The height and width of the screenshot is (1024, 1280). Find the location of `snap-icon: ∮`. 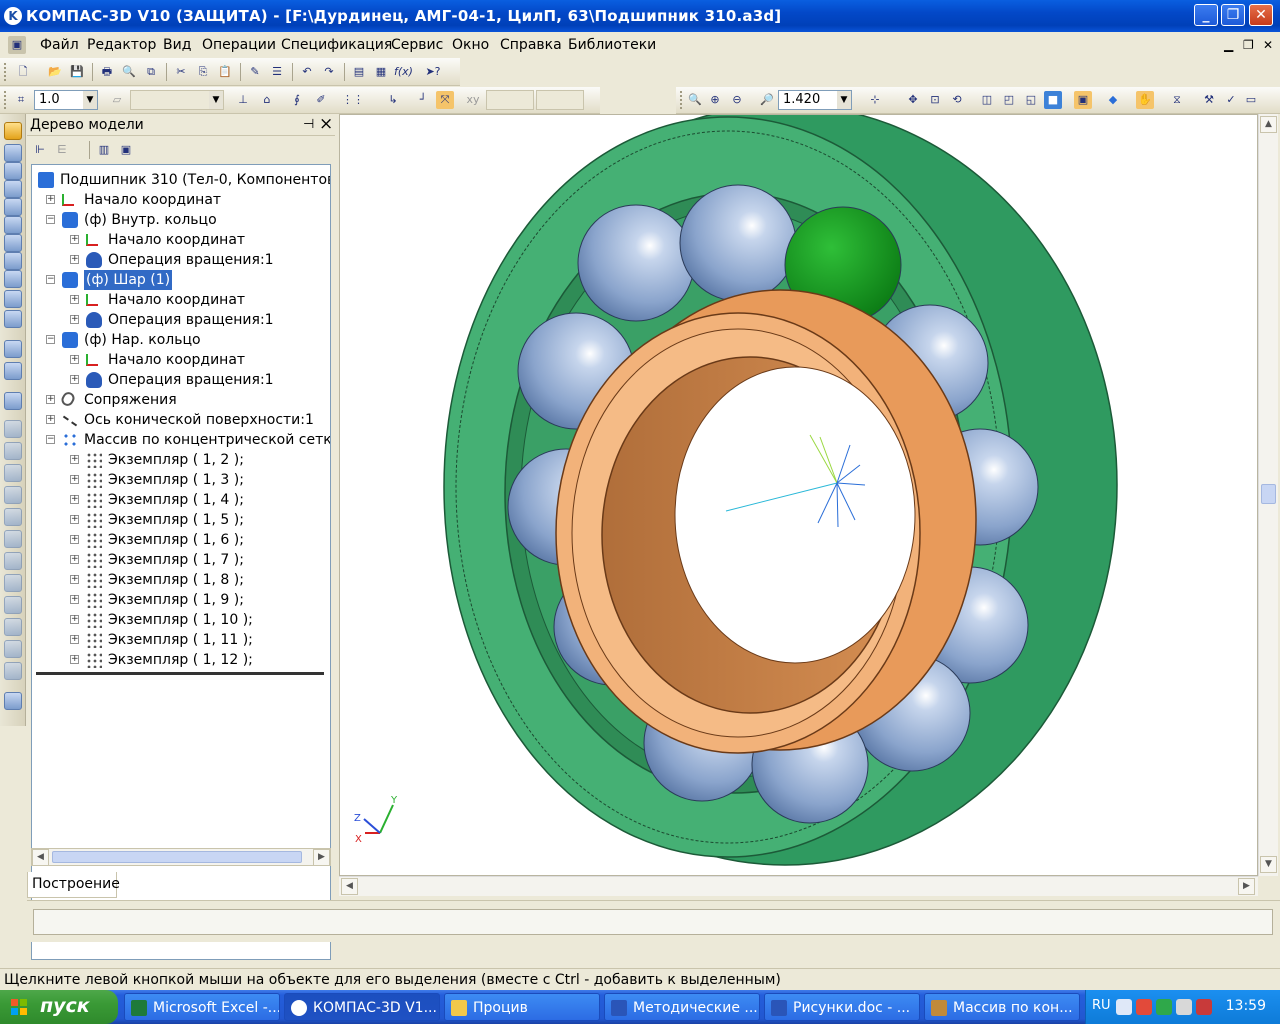

snap-icon: ∮ is located at coordinates (297, 100).